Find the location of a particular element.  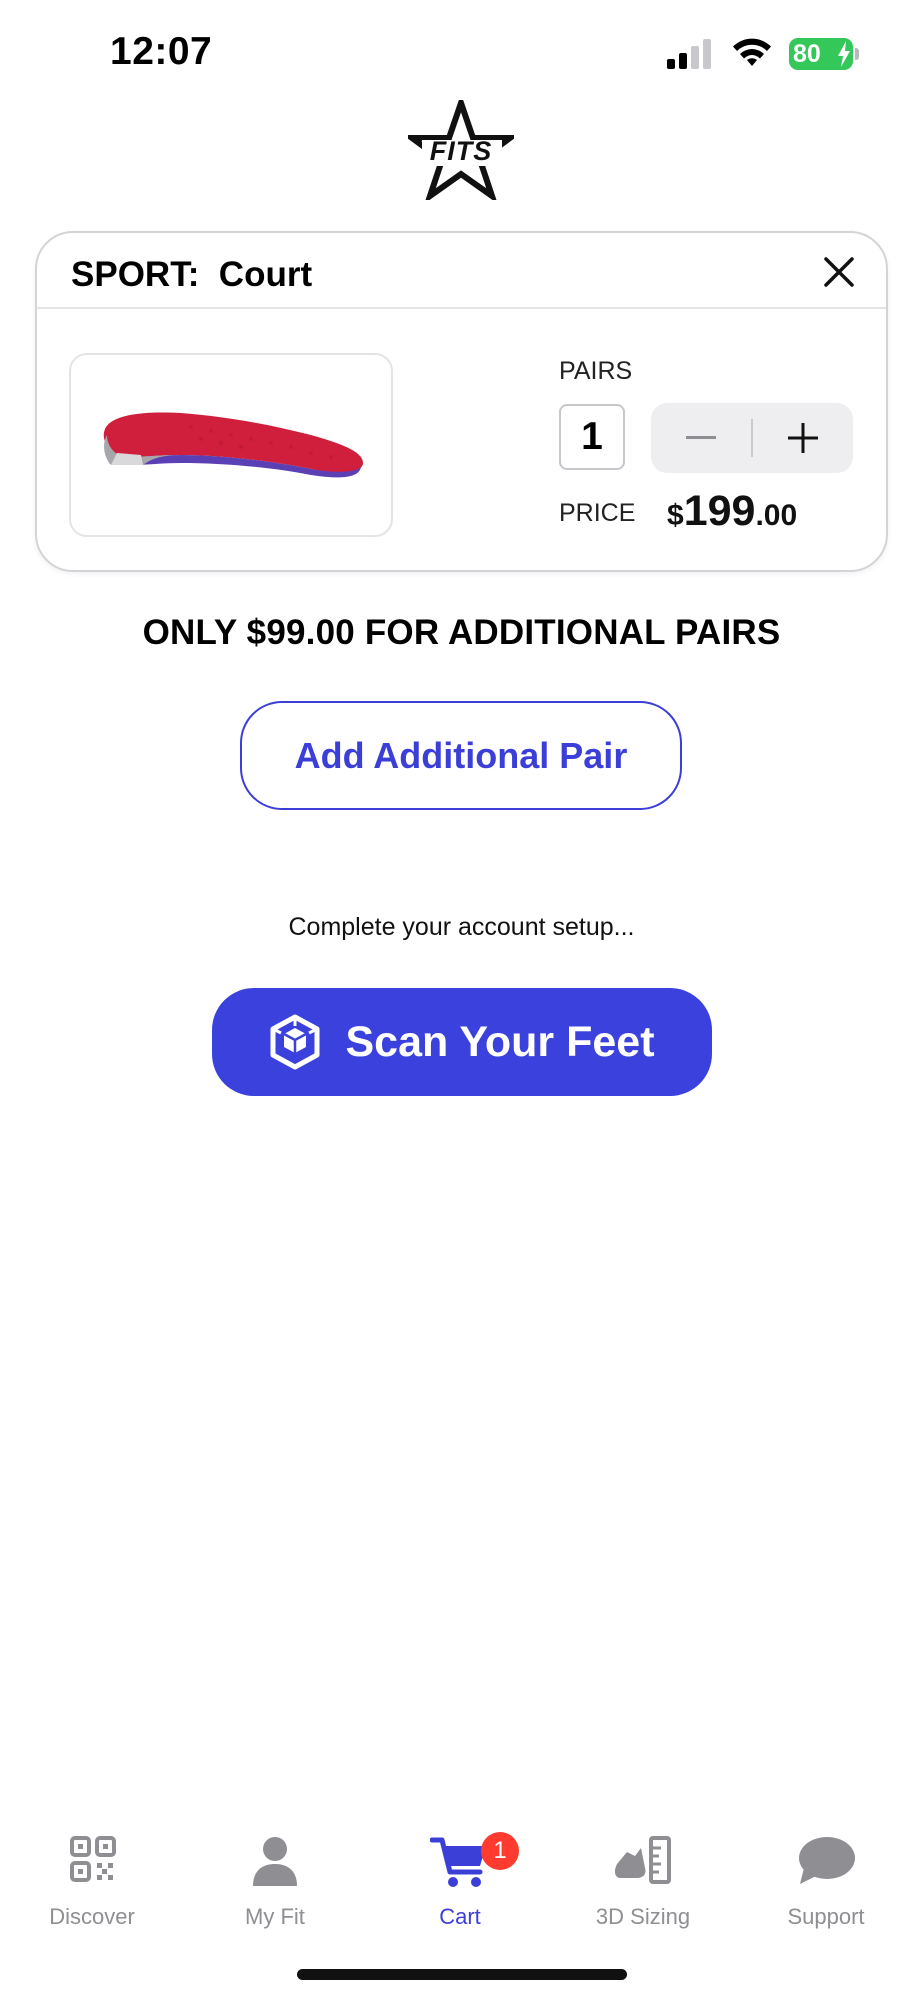

price-currency: $ is located at coordinates (675, 515).